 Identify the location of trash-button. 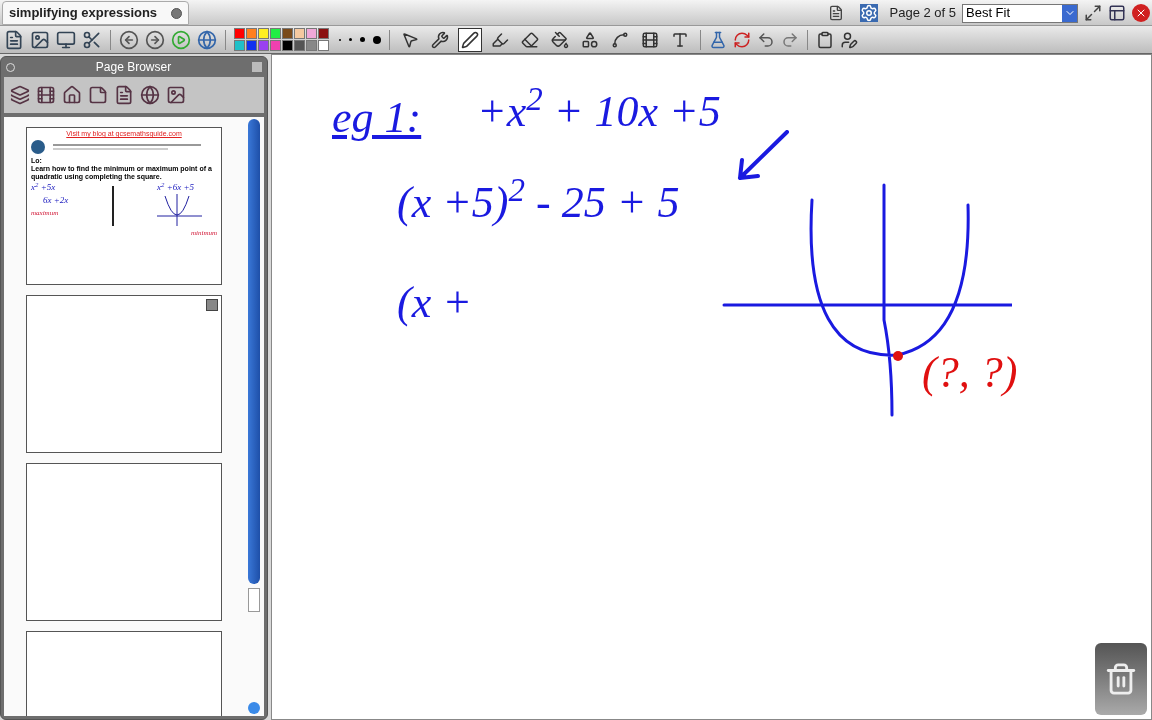
(1121, 679).